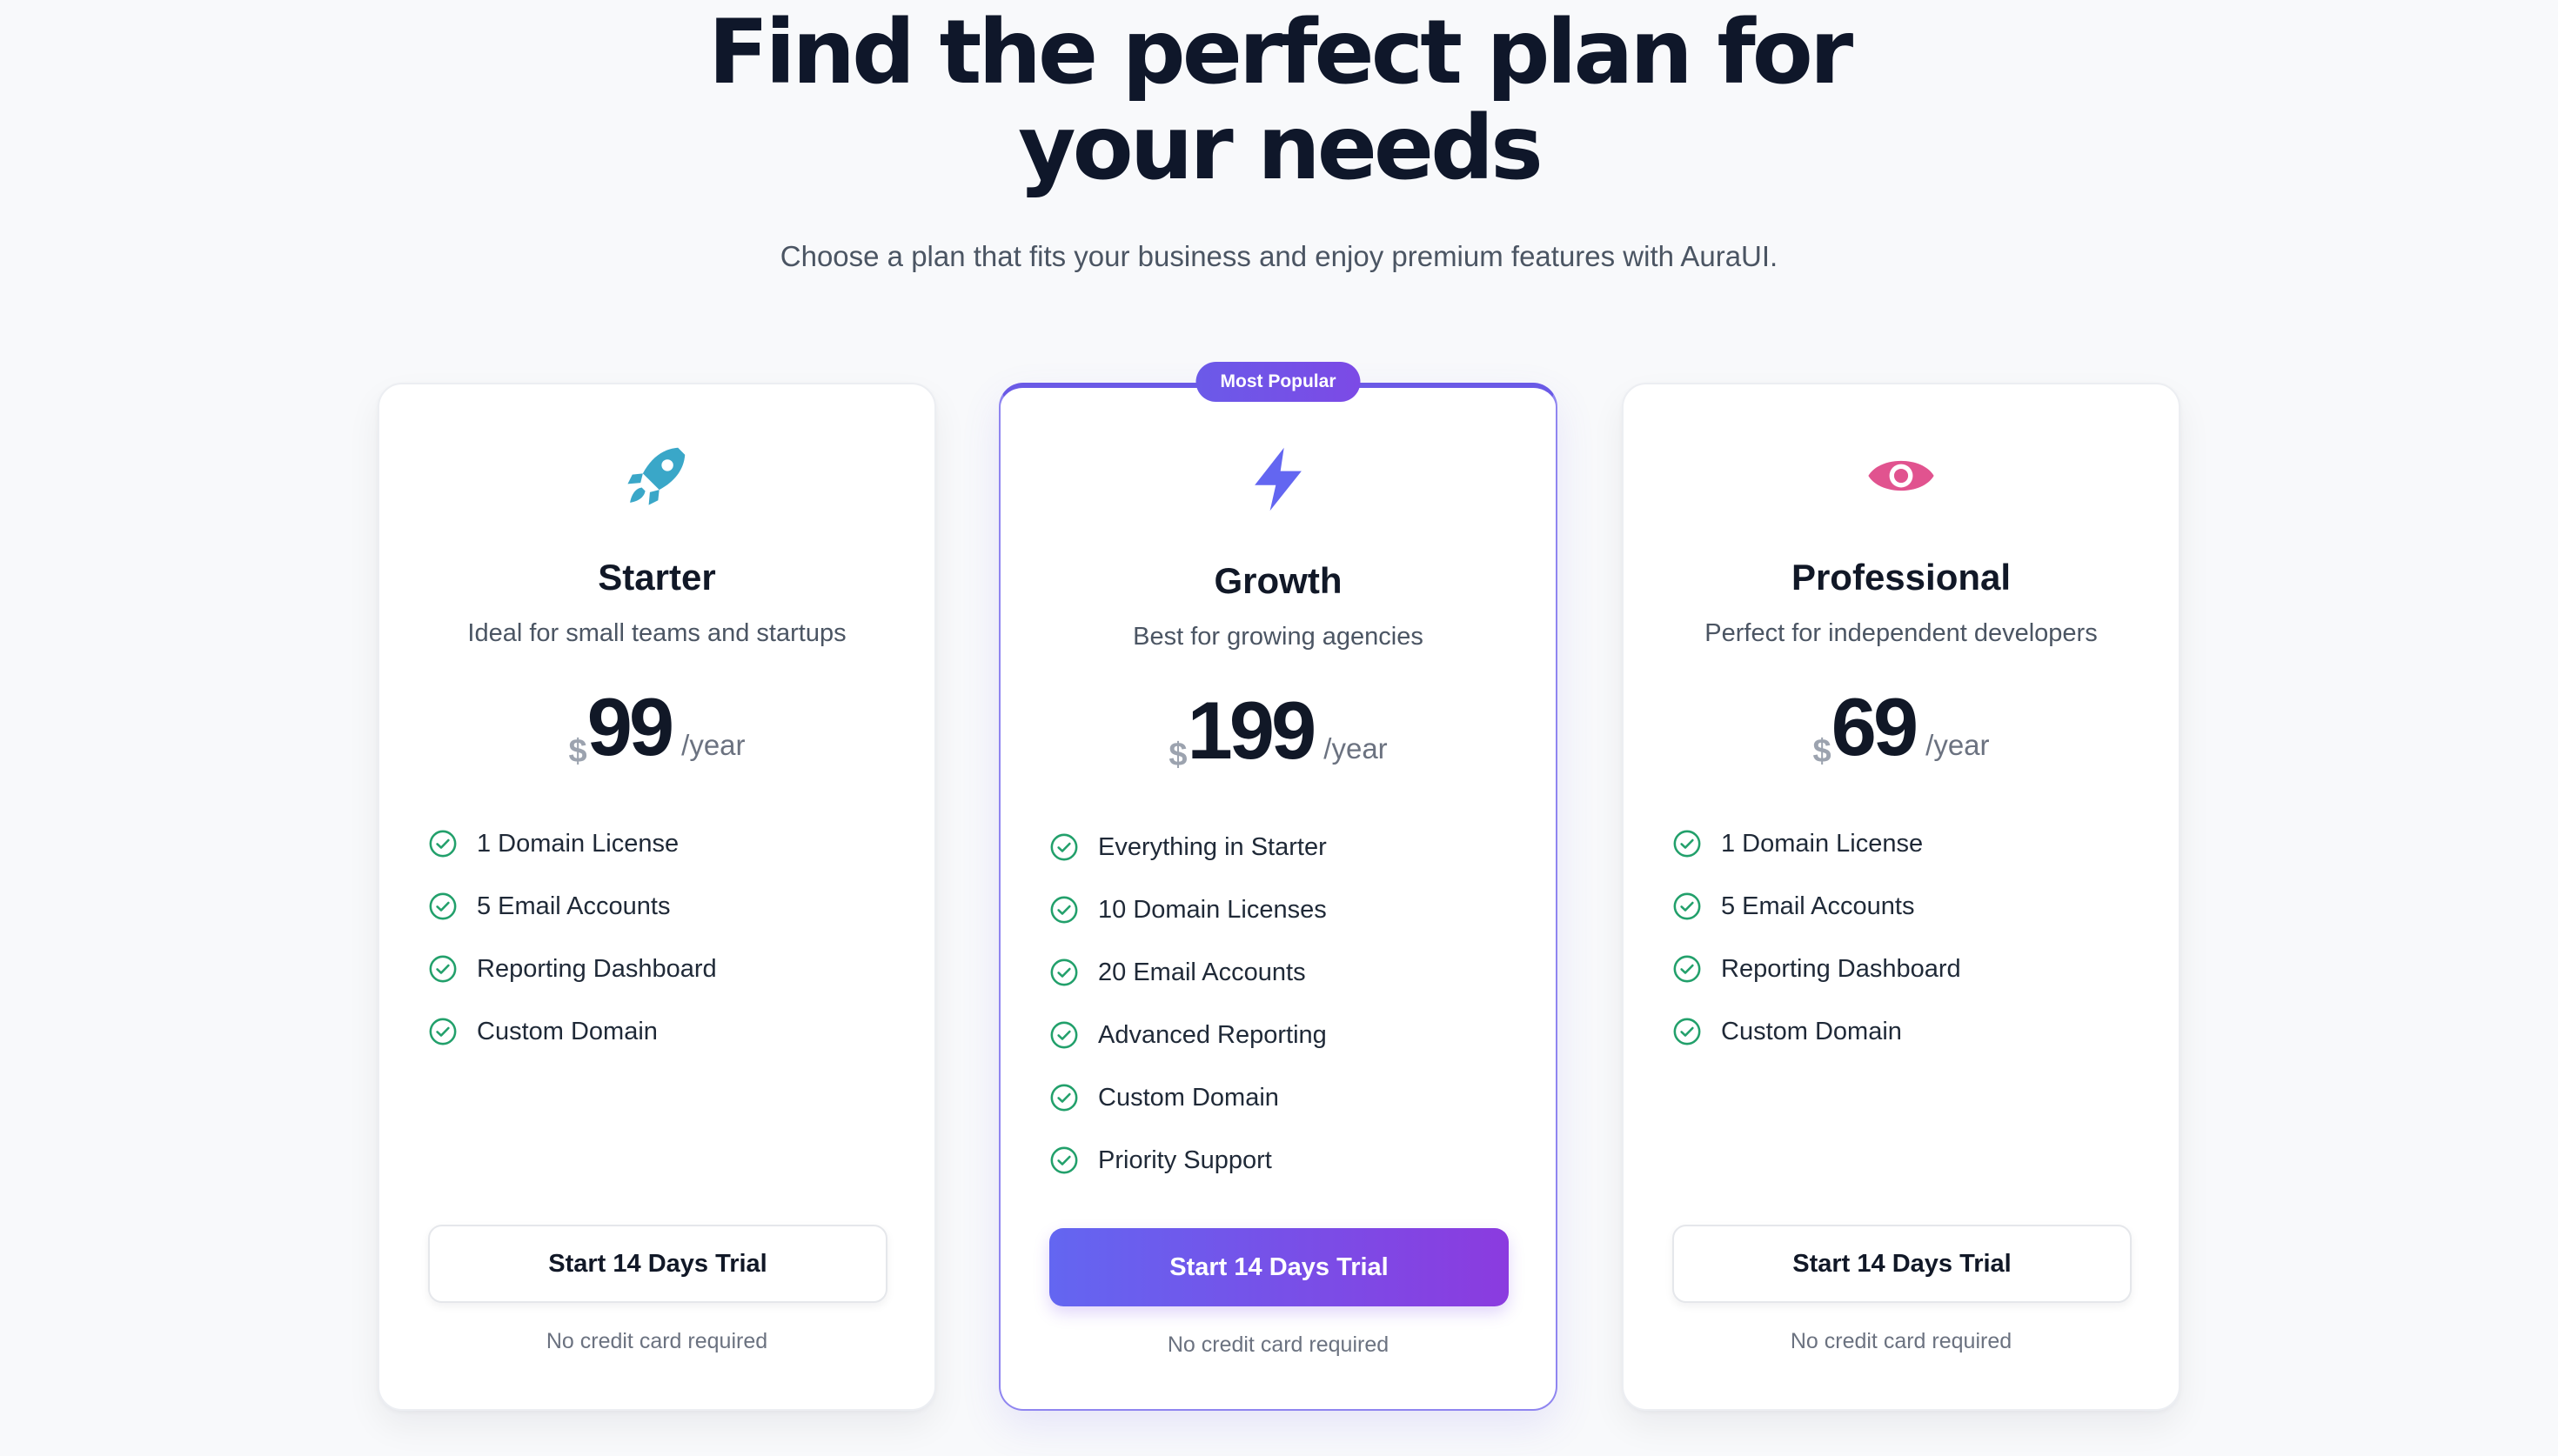 The height and width of the screenshot is (1456, 2558). What do you see at coordinates (1278, 580) in the screenshot?
I see `plan-name: Growth` at bounding box center [1278, 580].